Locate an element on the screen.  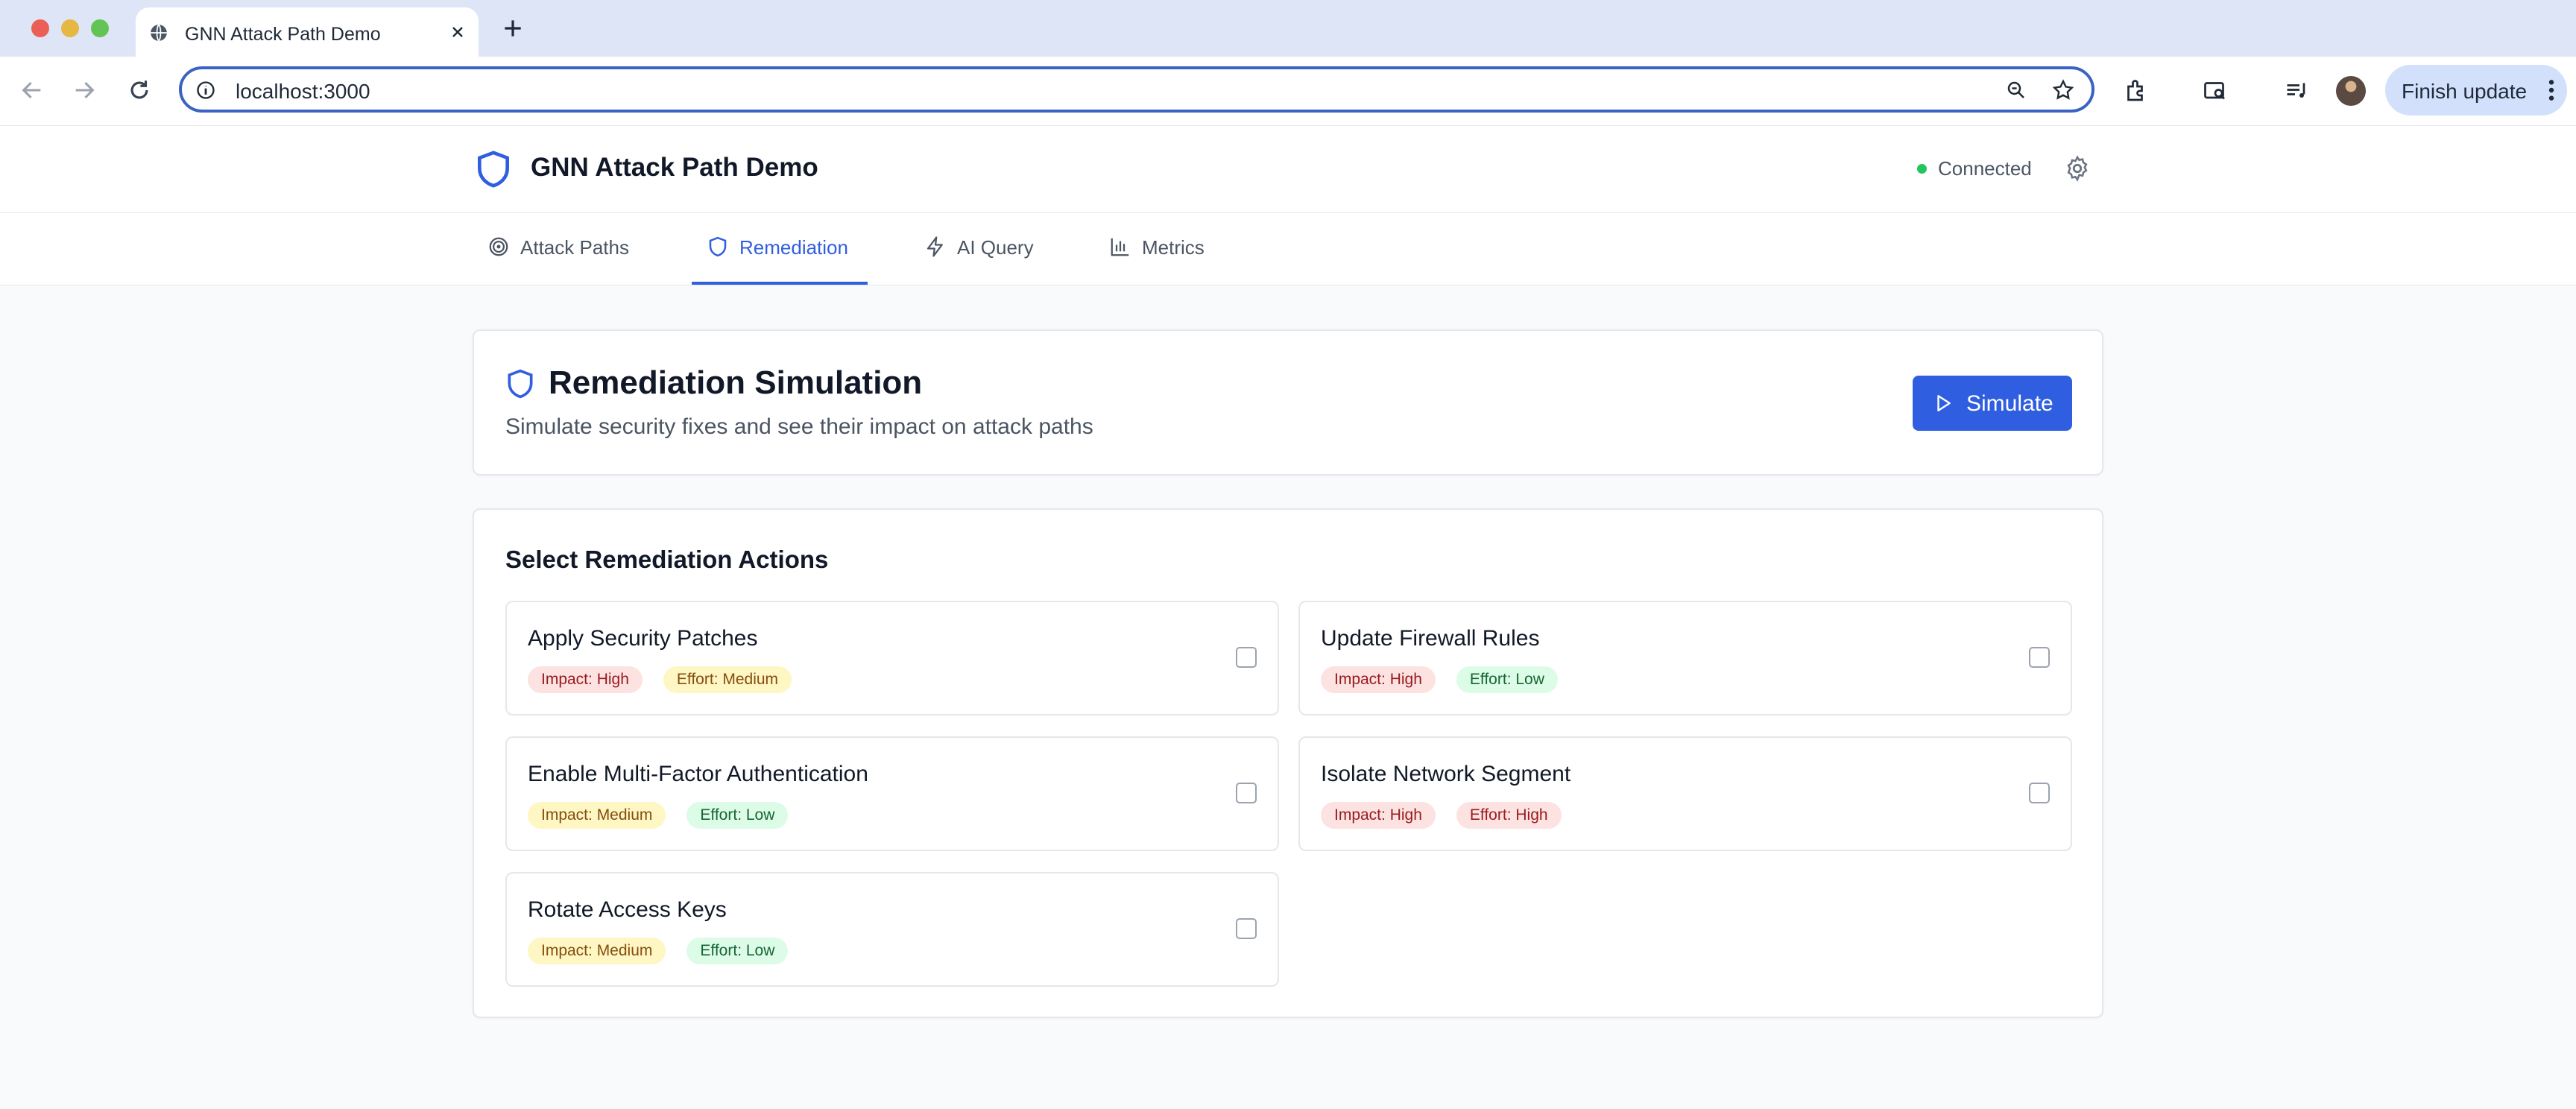
finish-update-label: Finish update is located at coordinates (2465, 91).